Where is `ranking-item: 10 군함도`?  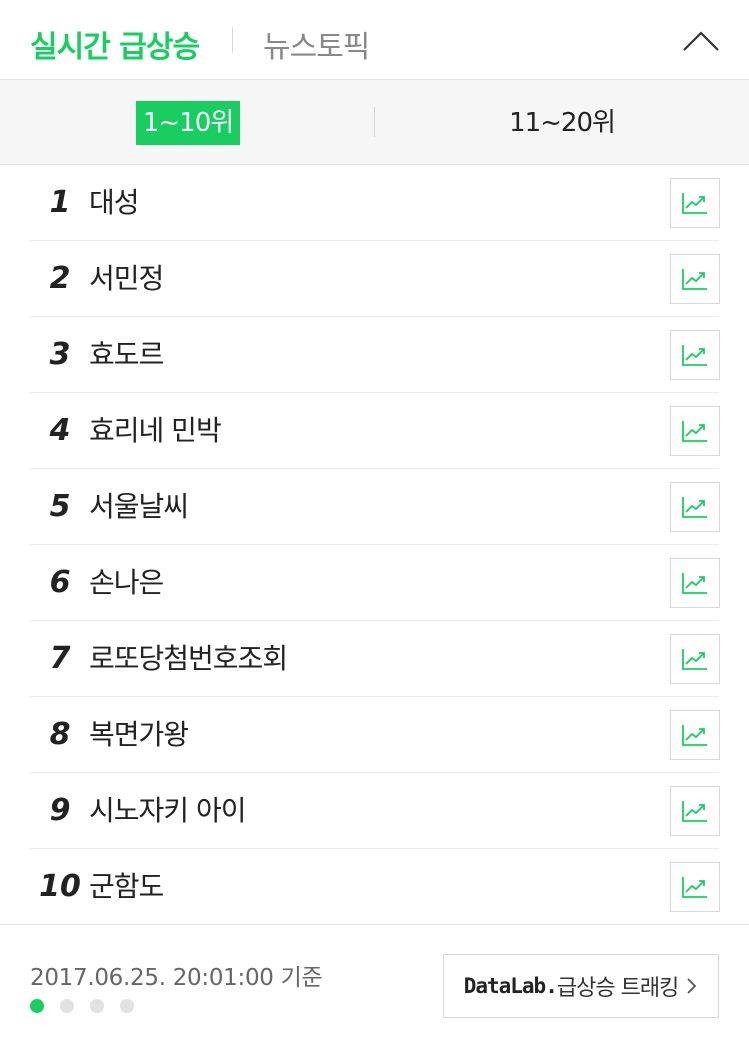 ranking-item: 10 군함도 is located at coordinates (375, 887).